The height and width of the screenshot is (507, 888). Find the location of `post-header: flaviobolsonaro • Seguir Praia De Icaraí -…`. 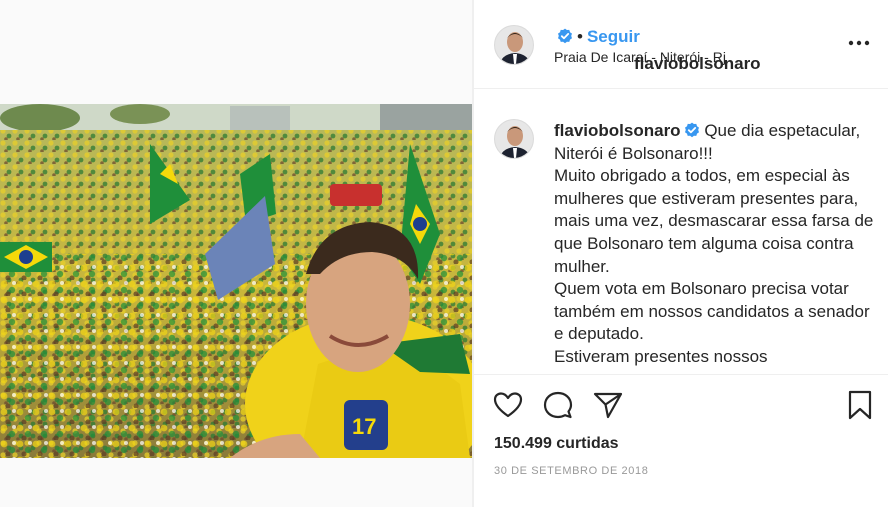

post-header: flaviobolsonaro • Seguir Praia De Icaraí -… is located at coordinates (681, 44).